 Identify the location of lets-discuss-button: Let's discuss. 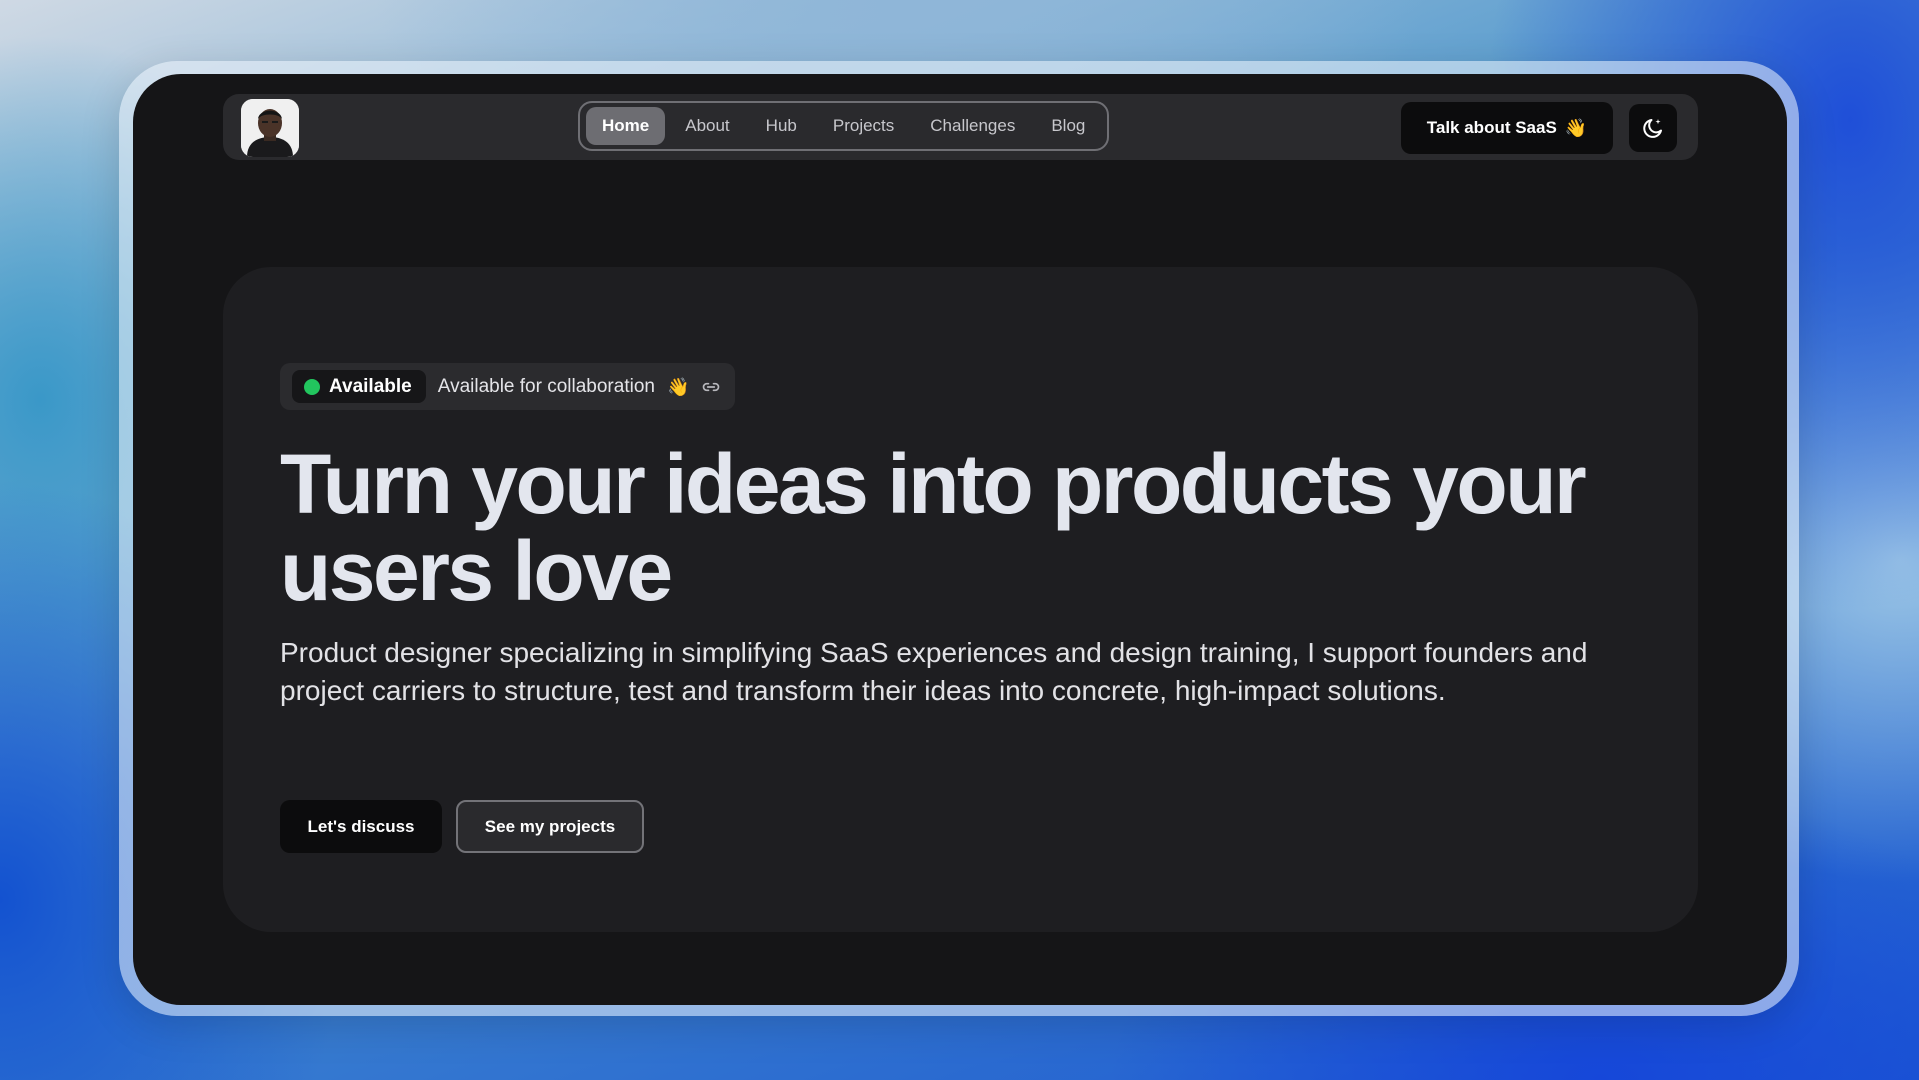
(361, 826).